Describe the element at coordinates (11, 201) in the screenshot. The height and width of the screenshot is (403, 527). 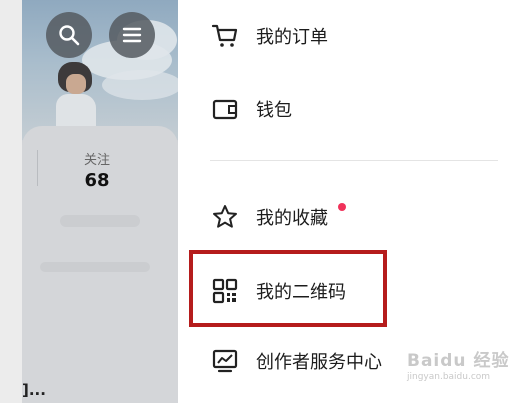
I see `left-edge-strip` at that location.